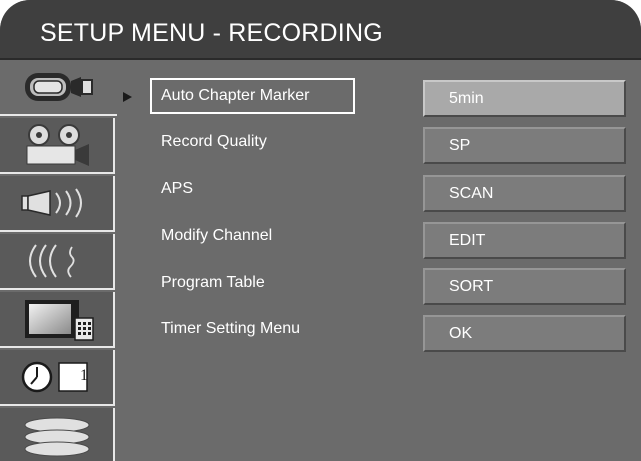 The height and width of the screenshot is (461, 641). I want to click on sidebar-item-timer: 1, so click(57, 378).